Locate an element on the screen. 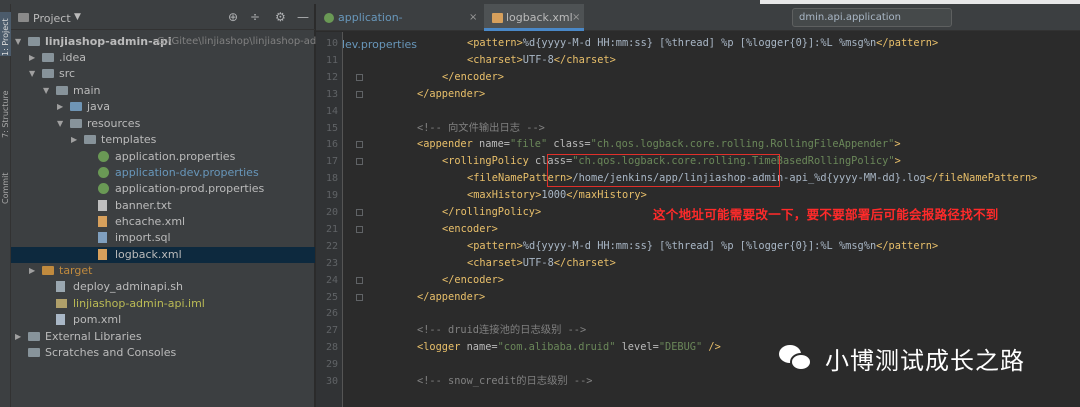 The width and height of the screenshot is (1080, 407). run-config-selector: dmin.api.application is located at coordinates (872, 17).